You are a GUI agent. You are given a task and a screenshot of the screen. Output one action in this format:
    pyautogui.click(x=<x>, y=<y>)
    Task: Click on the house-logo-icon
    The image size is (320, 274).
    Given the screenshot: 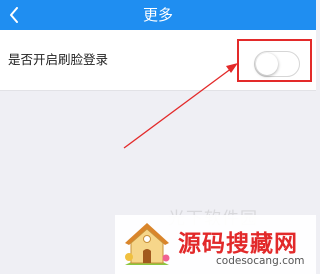 What is the action you would take?
    pyautogui.click(x=147, y=244)
    